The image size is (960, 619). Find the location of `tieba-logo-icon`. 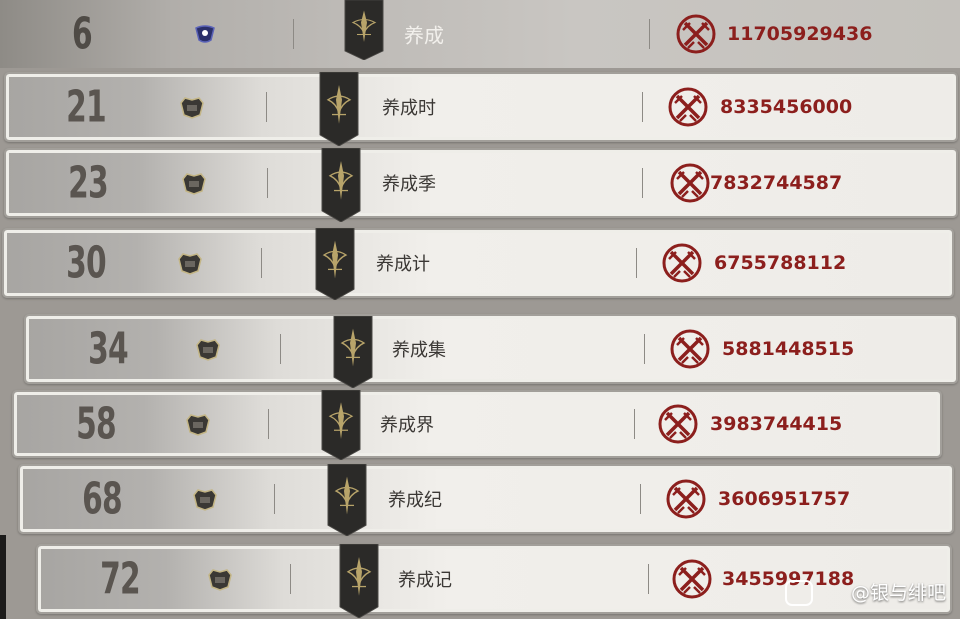

tieba-logo-icon is located at coordinates (799, 593).